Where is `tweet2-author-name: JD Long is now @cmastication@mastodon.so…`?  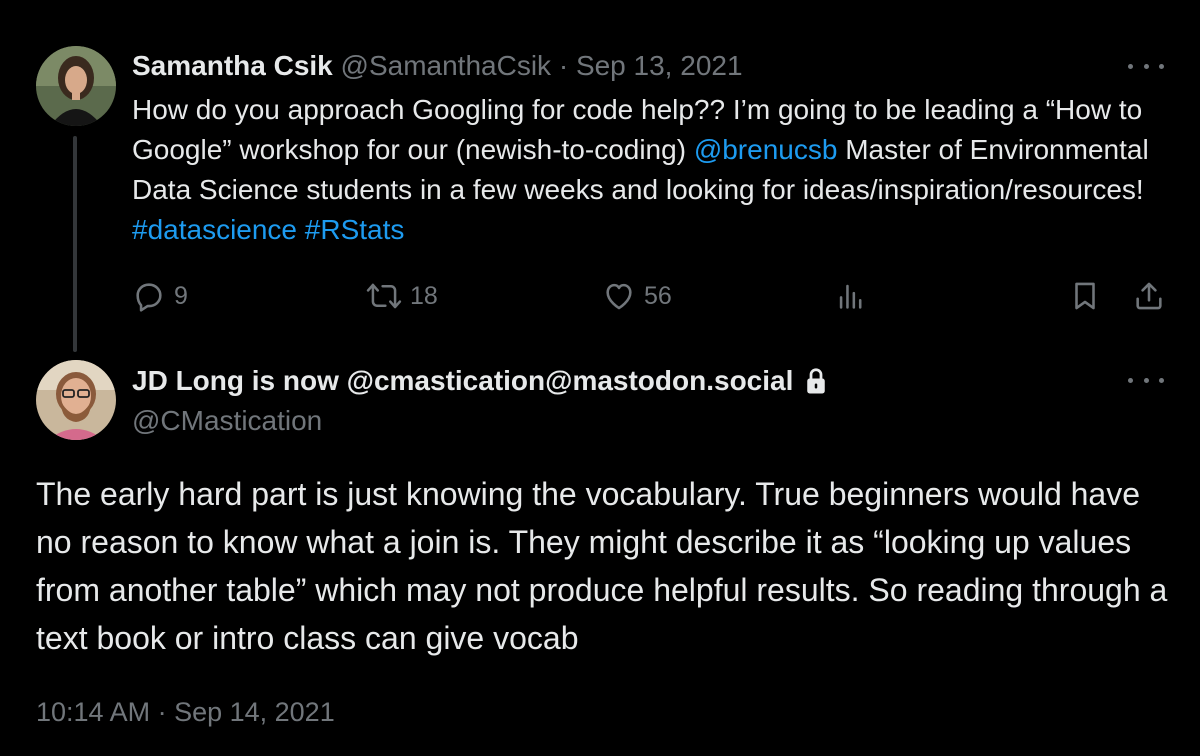 tweet2-author-name: JD Long is now @cmastication@mastodon.so… is located at coordinates (462, 381).